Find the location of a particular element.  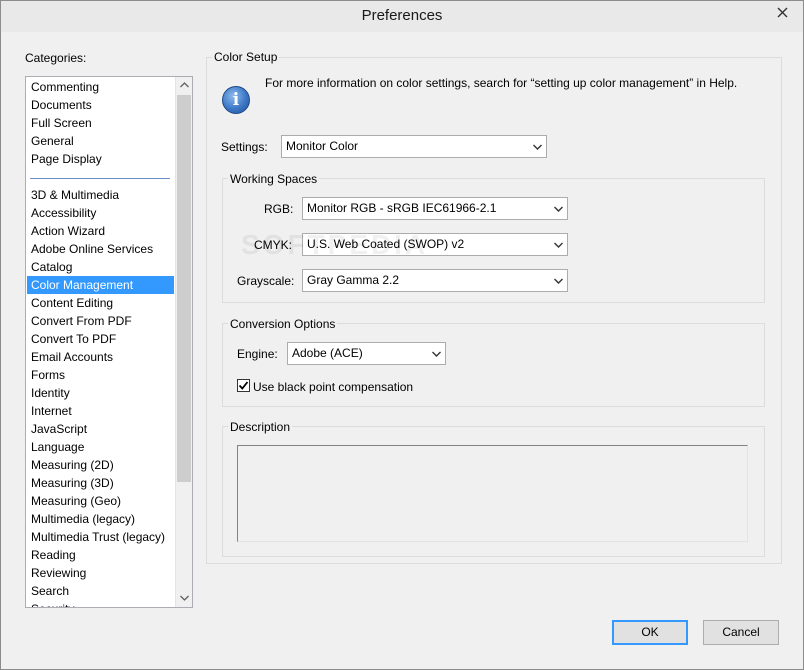

grayscale-value: Gray Gamma 2.2 is located at coordinates (353, 280).